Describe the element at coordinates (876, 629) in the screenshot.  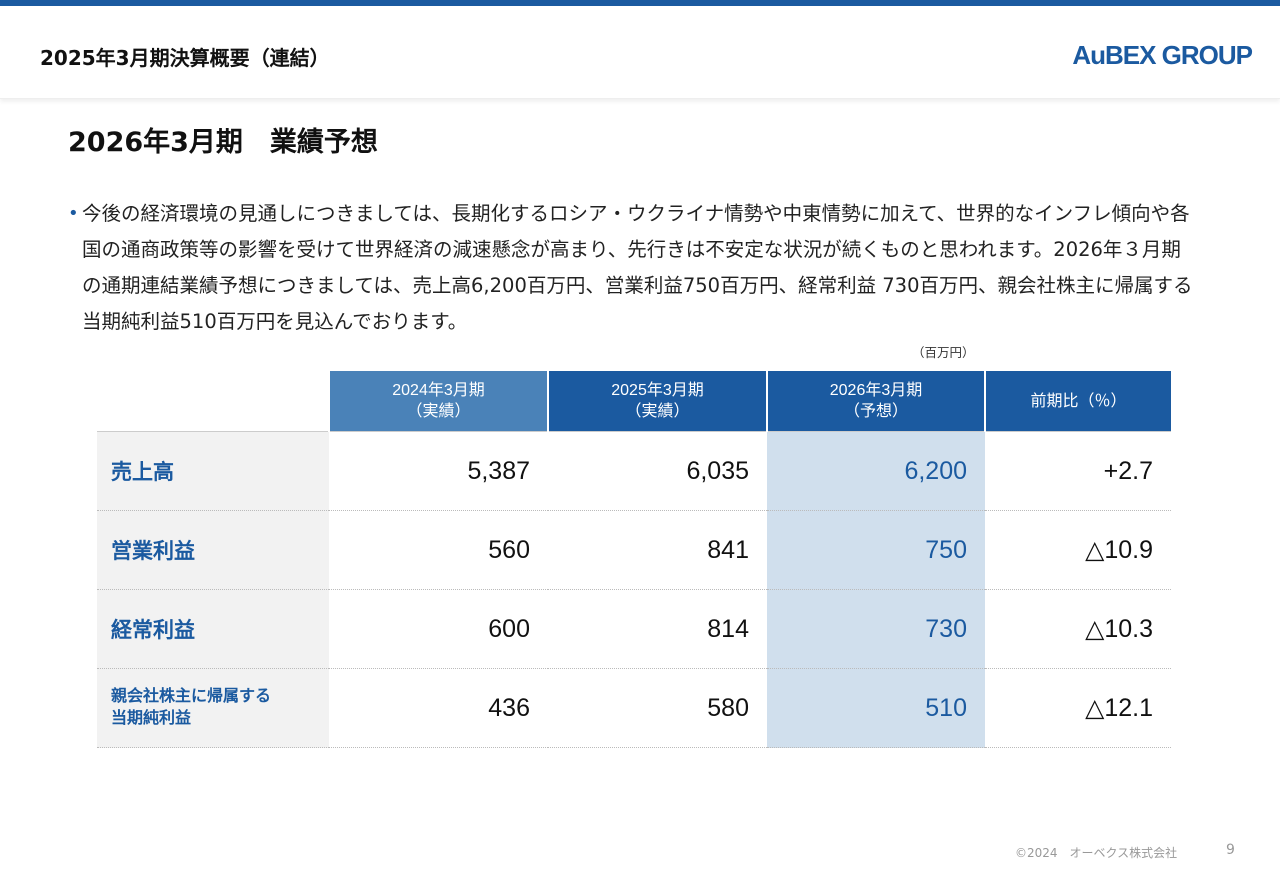
I see `cell-fy2026-forecast: 730` at that location.